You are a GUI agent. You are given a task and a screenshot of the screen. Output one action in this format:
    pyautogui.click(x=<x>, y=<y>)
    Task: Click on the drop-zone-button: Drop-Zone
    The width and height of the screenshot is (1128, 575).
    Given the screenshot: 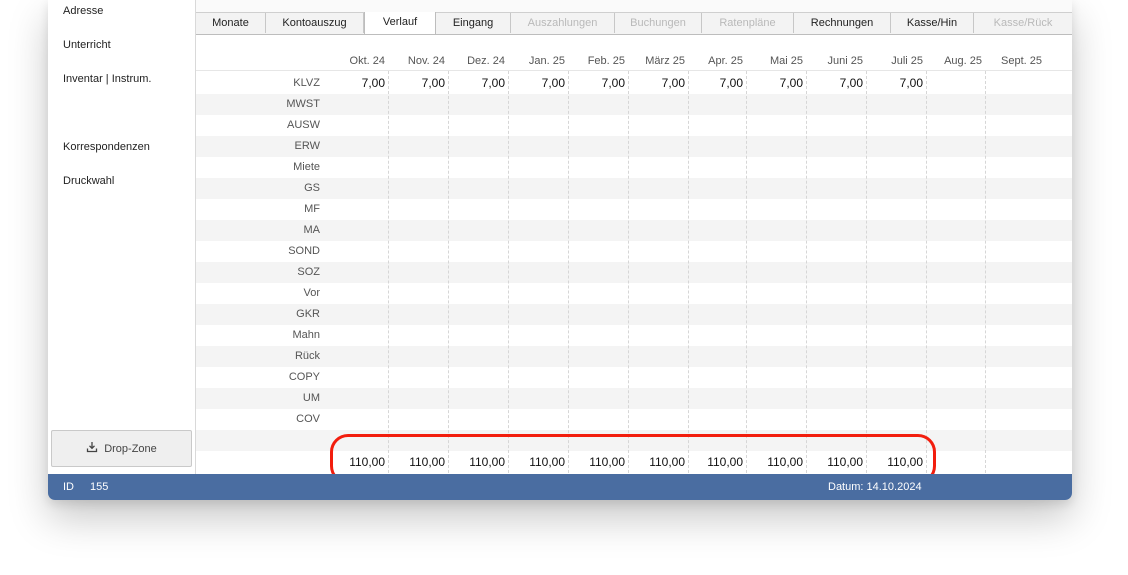 What is the action you would take?
    pyautogui.click(x=121, y=448)
    